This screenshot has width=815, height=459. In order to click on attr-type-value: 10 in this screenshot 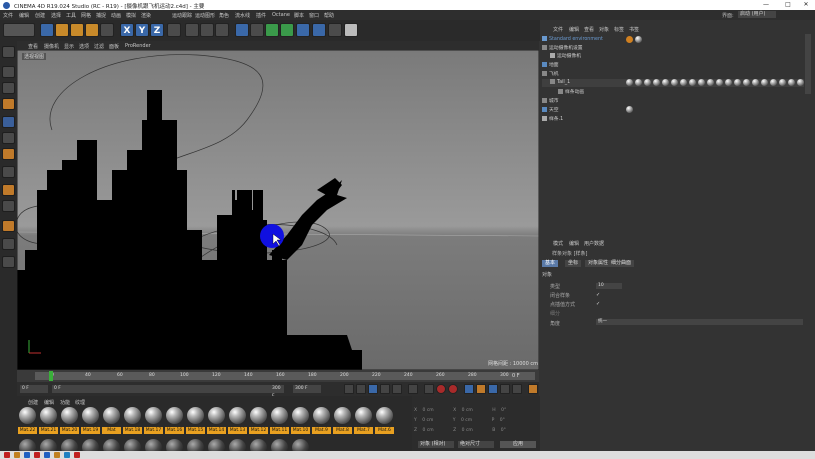, I will do `click(609, 286)`.